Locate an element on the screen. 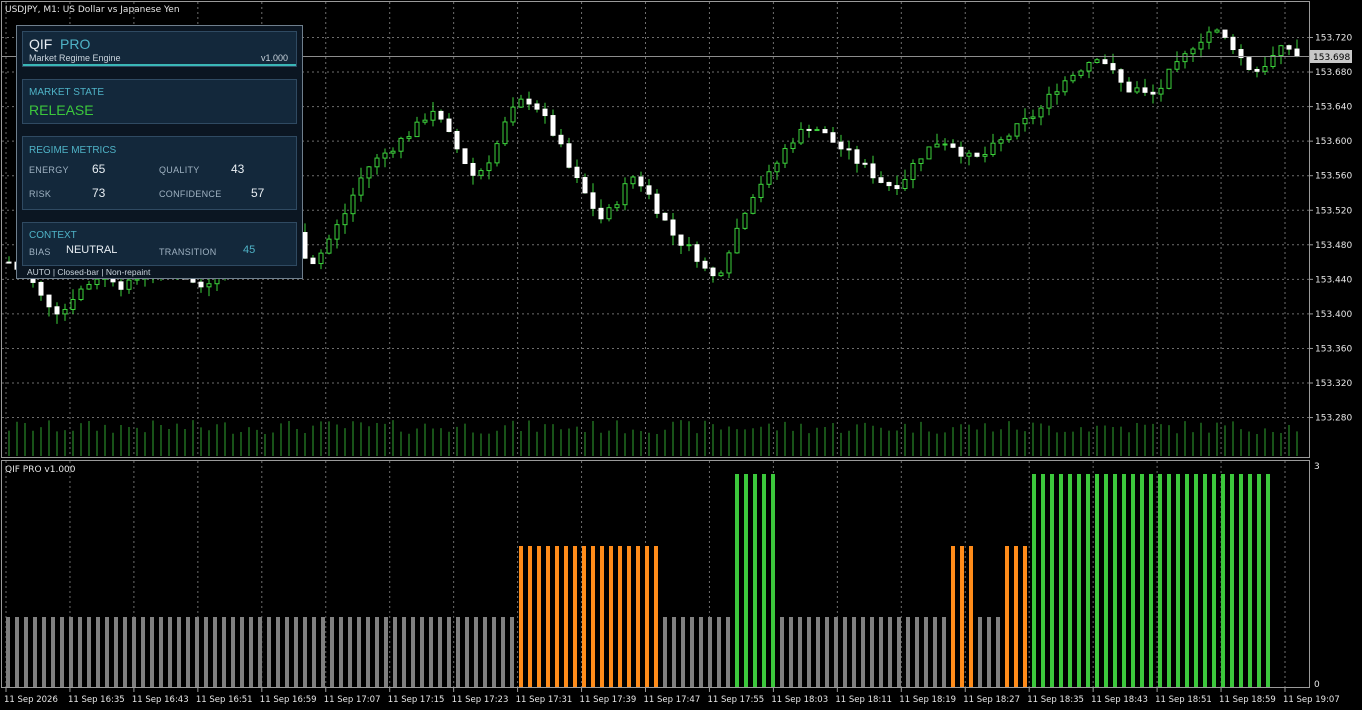  header-card: QIF PRO Market Regime Engine v1.000 is located at coordinates (159, 49).